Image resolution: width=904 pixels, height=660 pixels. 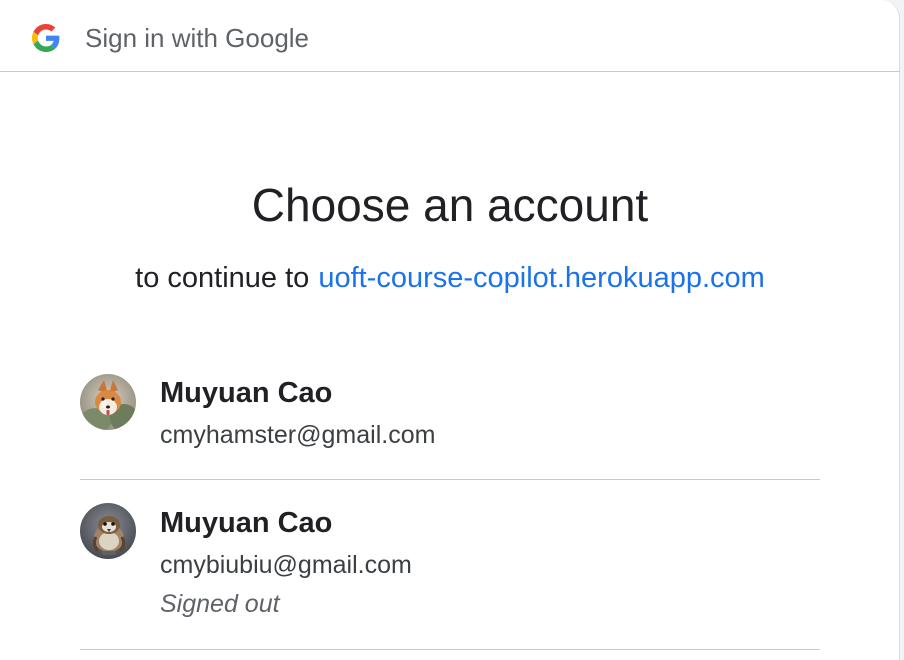 What do you see at coordinates (298, 435) in the screenshot?
I see `account-email: cmyhamster@gmail.com` at bounding box center [298, 435].